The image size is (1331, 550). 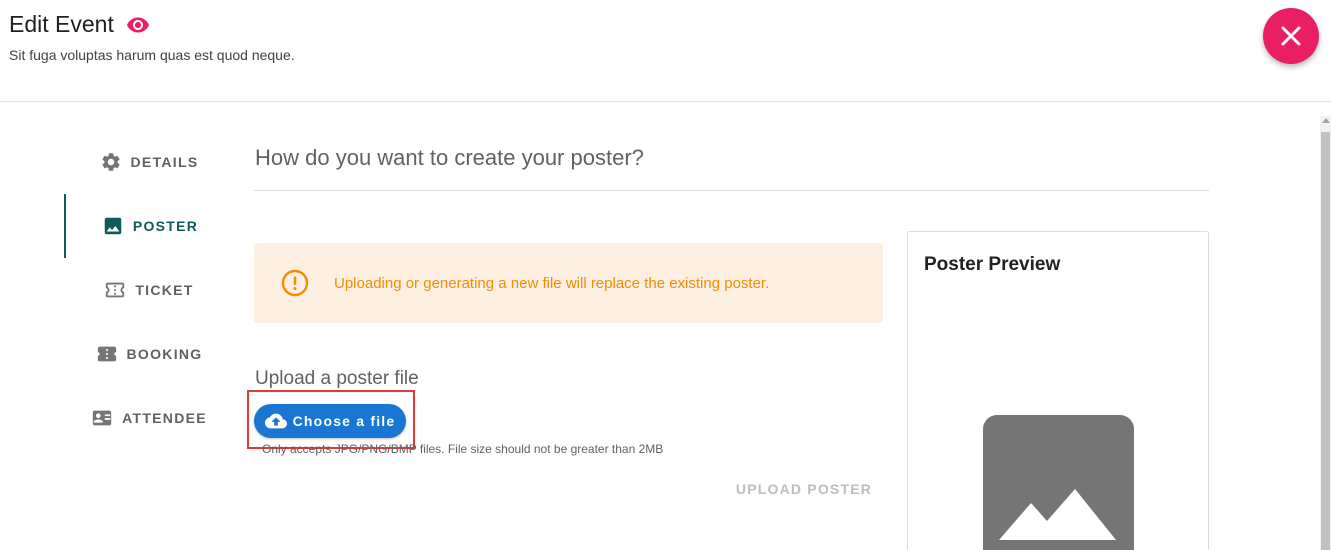 What do you see at coordinates (102, 418) in the screenshot?
I see `badge-icon` at bounding box center [102, 418].